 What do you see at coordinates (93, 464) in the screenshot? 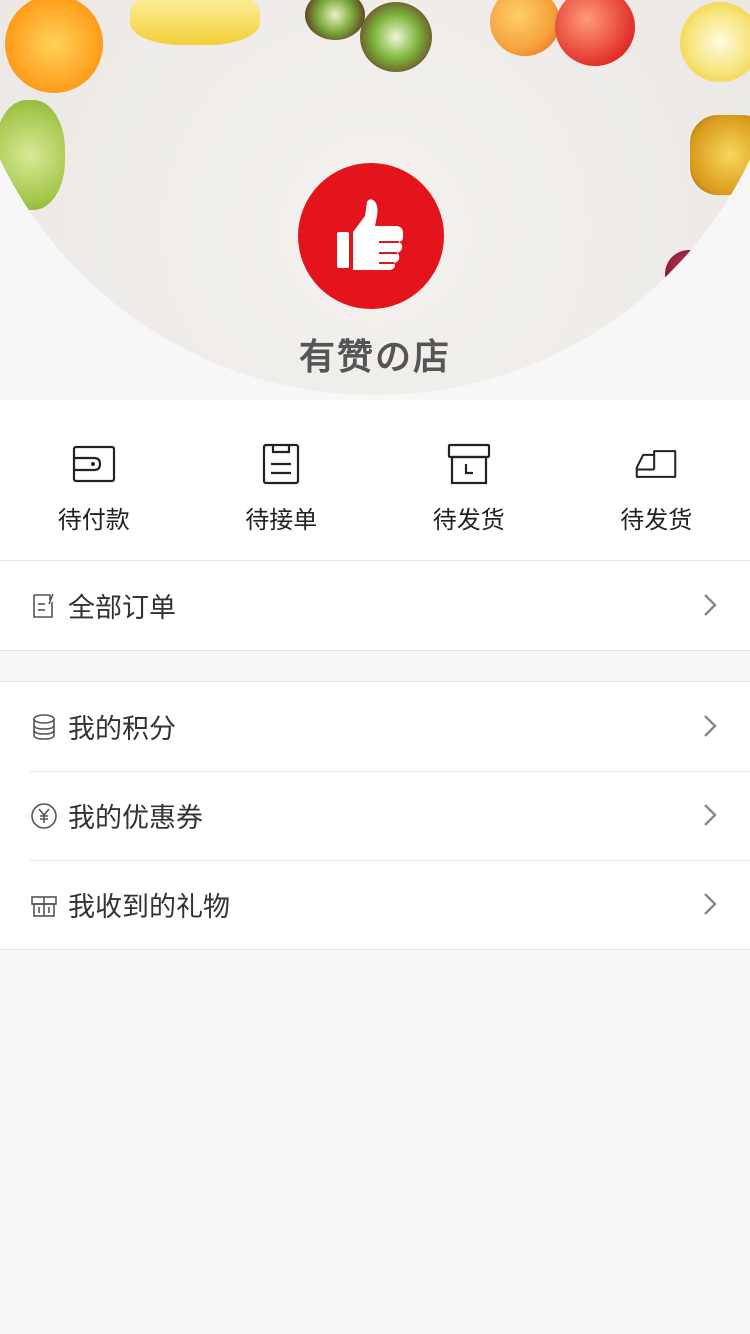
I see `wallet-icon` at bounding box center [93, 464].